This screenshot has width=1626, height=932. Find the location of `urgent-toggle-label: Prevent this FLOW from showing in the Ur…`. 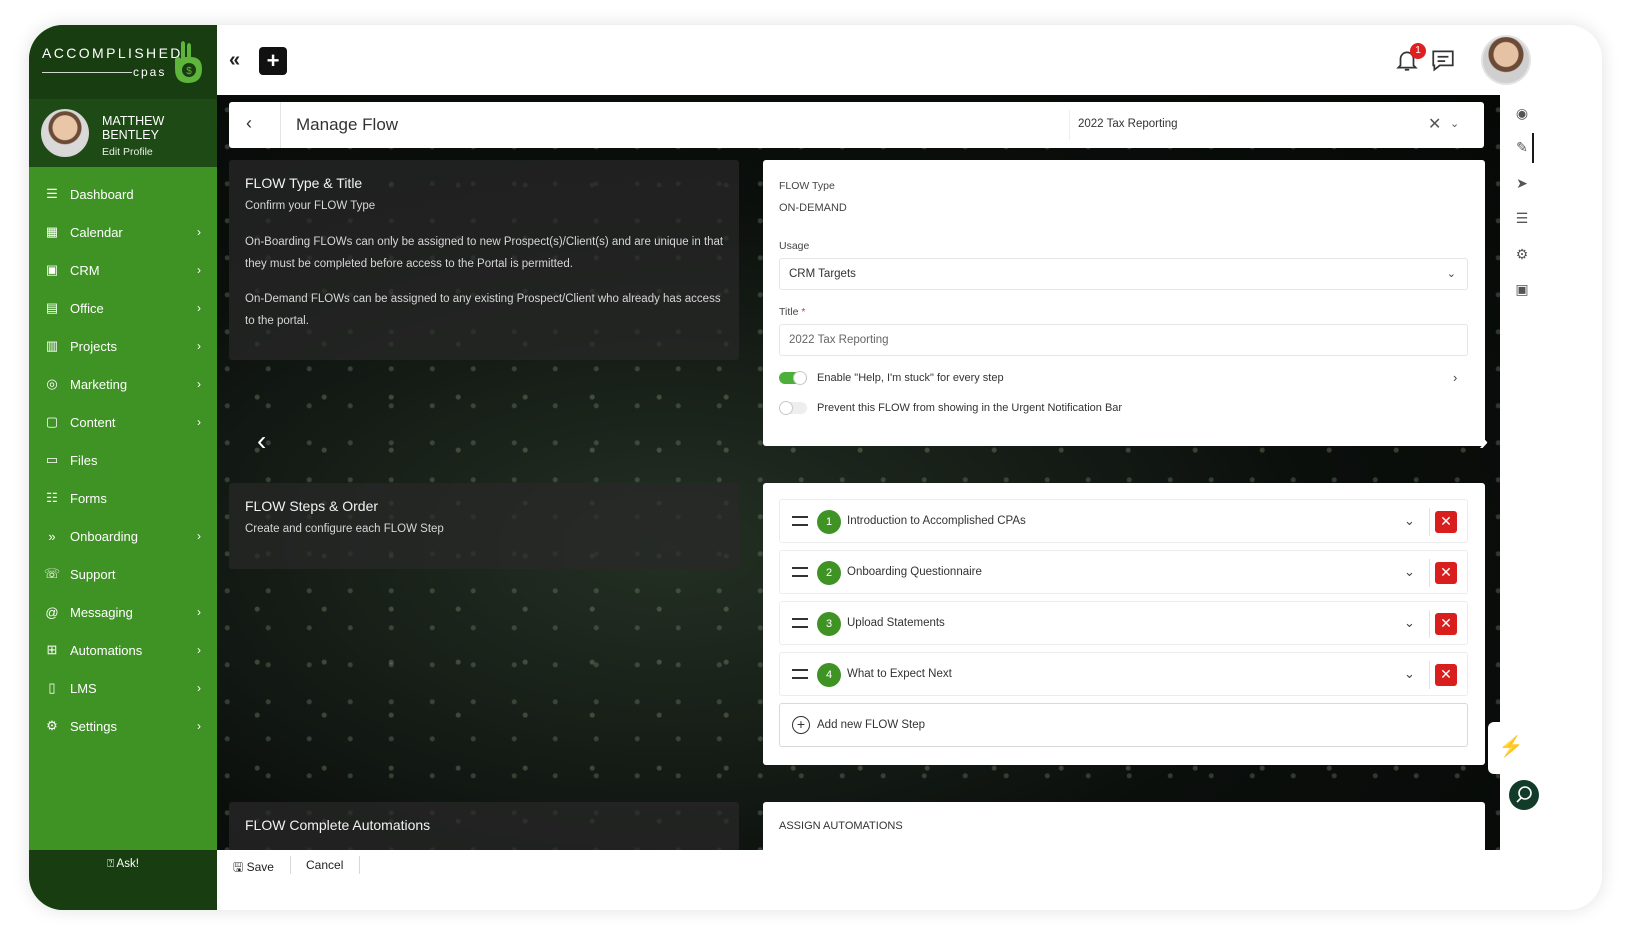

urgent-toggle-label: Prevent this FLOW from showing in the Ur… is located at coordinates (970, 408).